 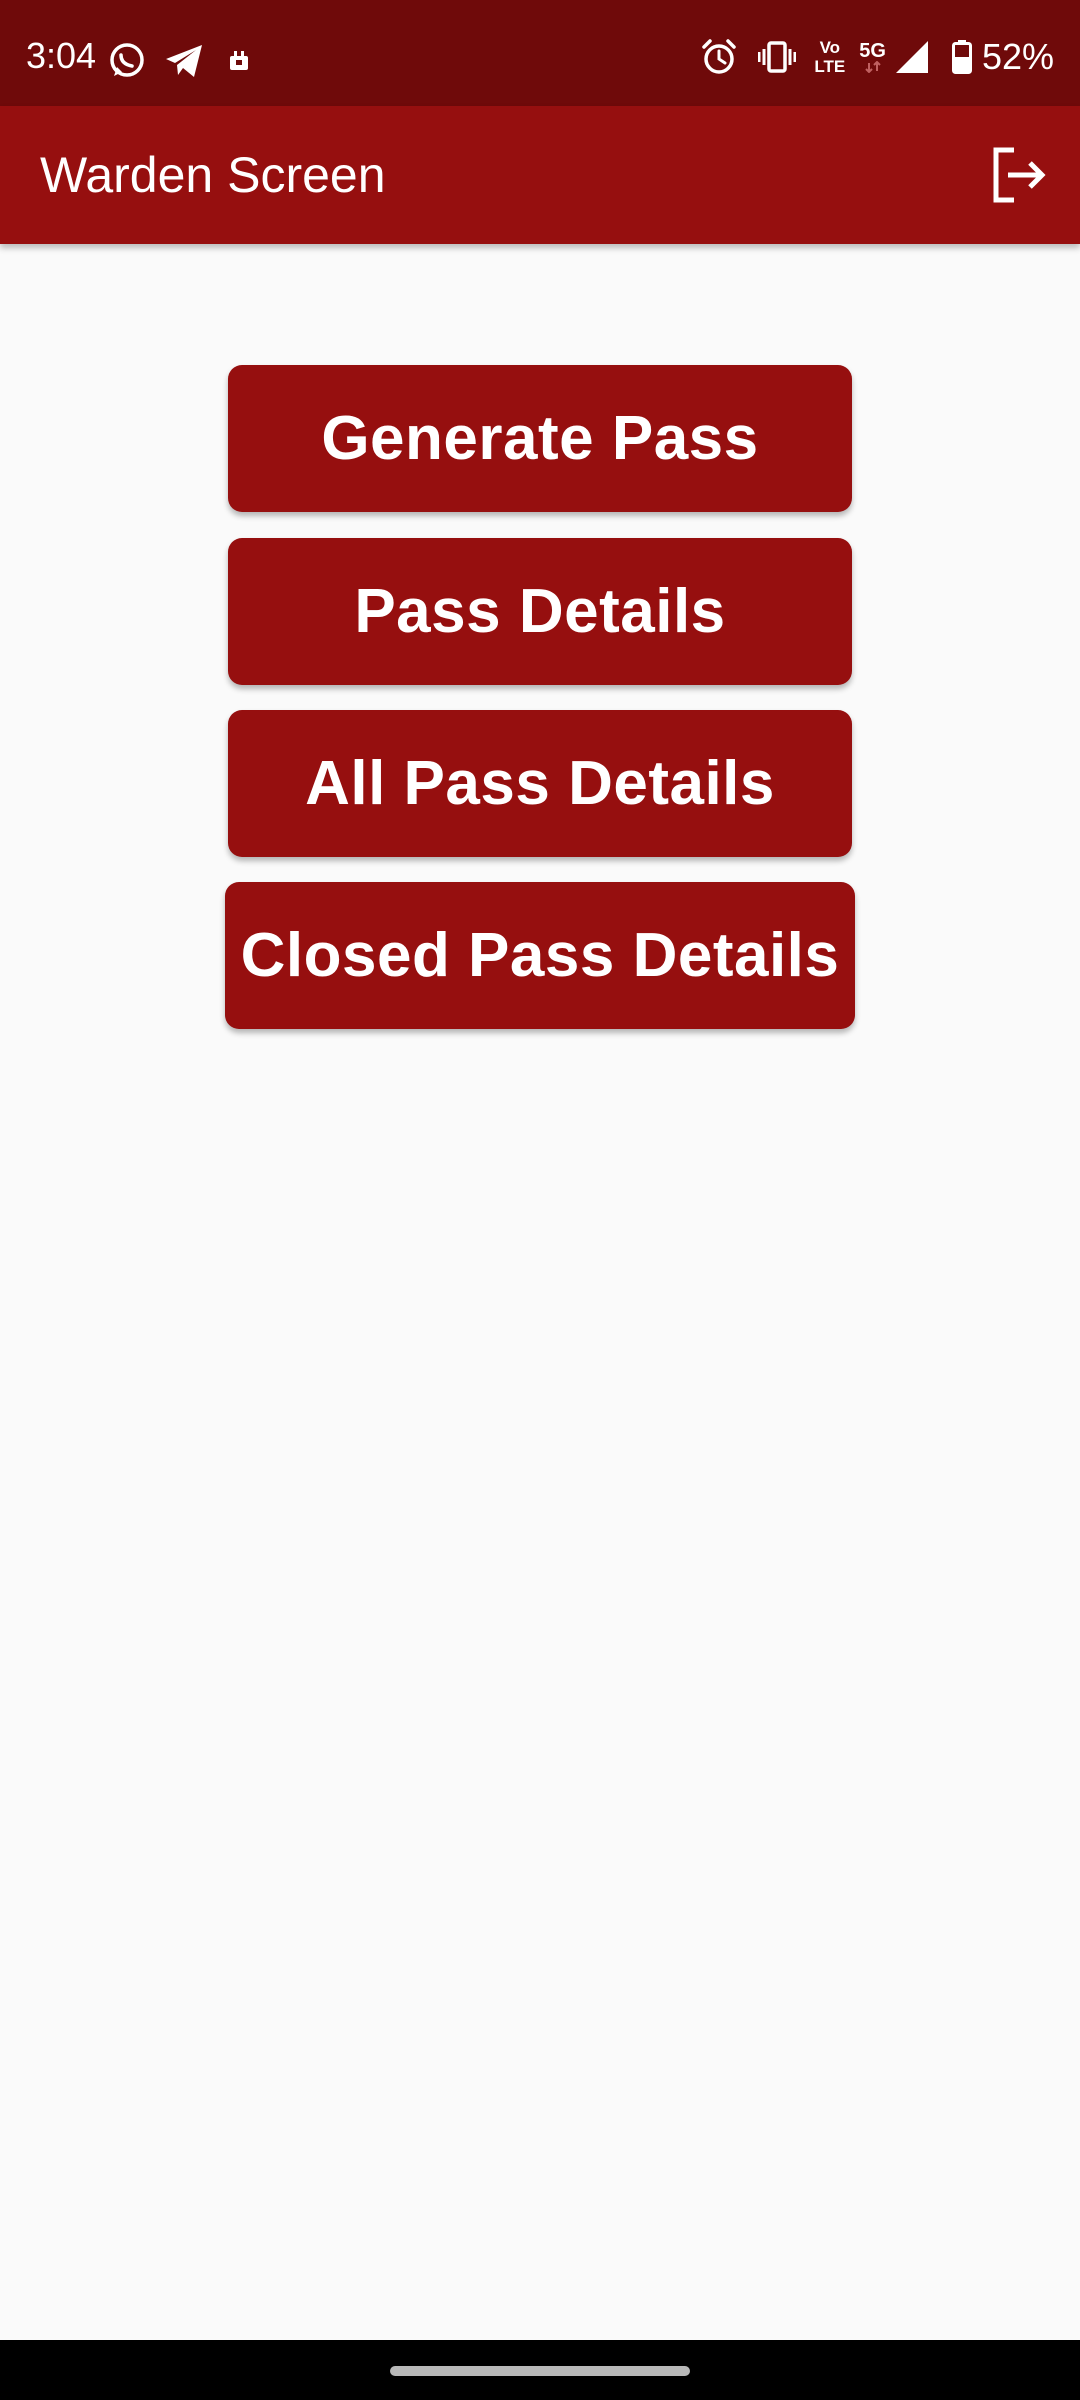 What do you see at coordinates (961, 57) in the screenshot?
I see `battery-icon` at bounding box center [961, 57].